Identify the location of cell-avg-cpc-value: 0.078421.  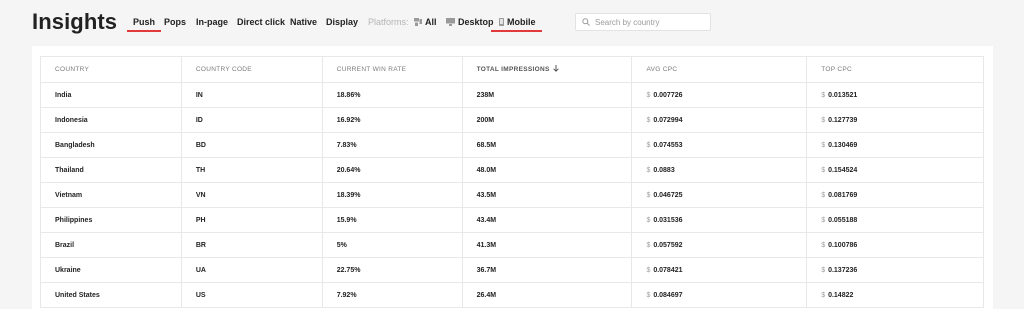
(668, 270).